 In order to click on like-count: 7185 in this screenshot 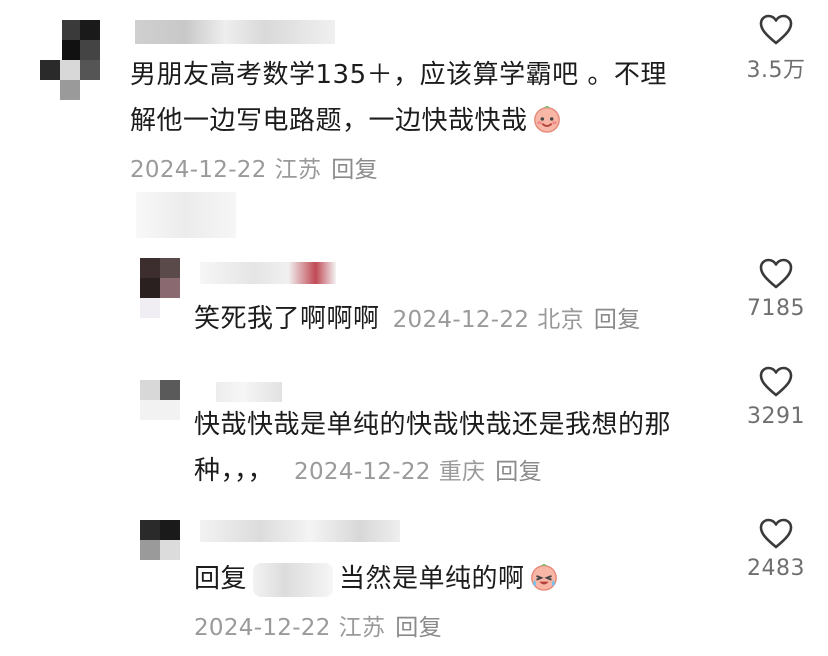, I will do `click(776, 308)`.